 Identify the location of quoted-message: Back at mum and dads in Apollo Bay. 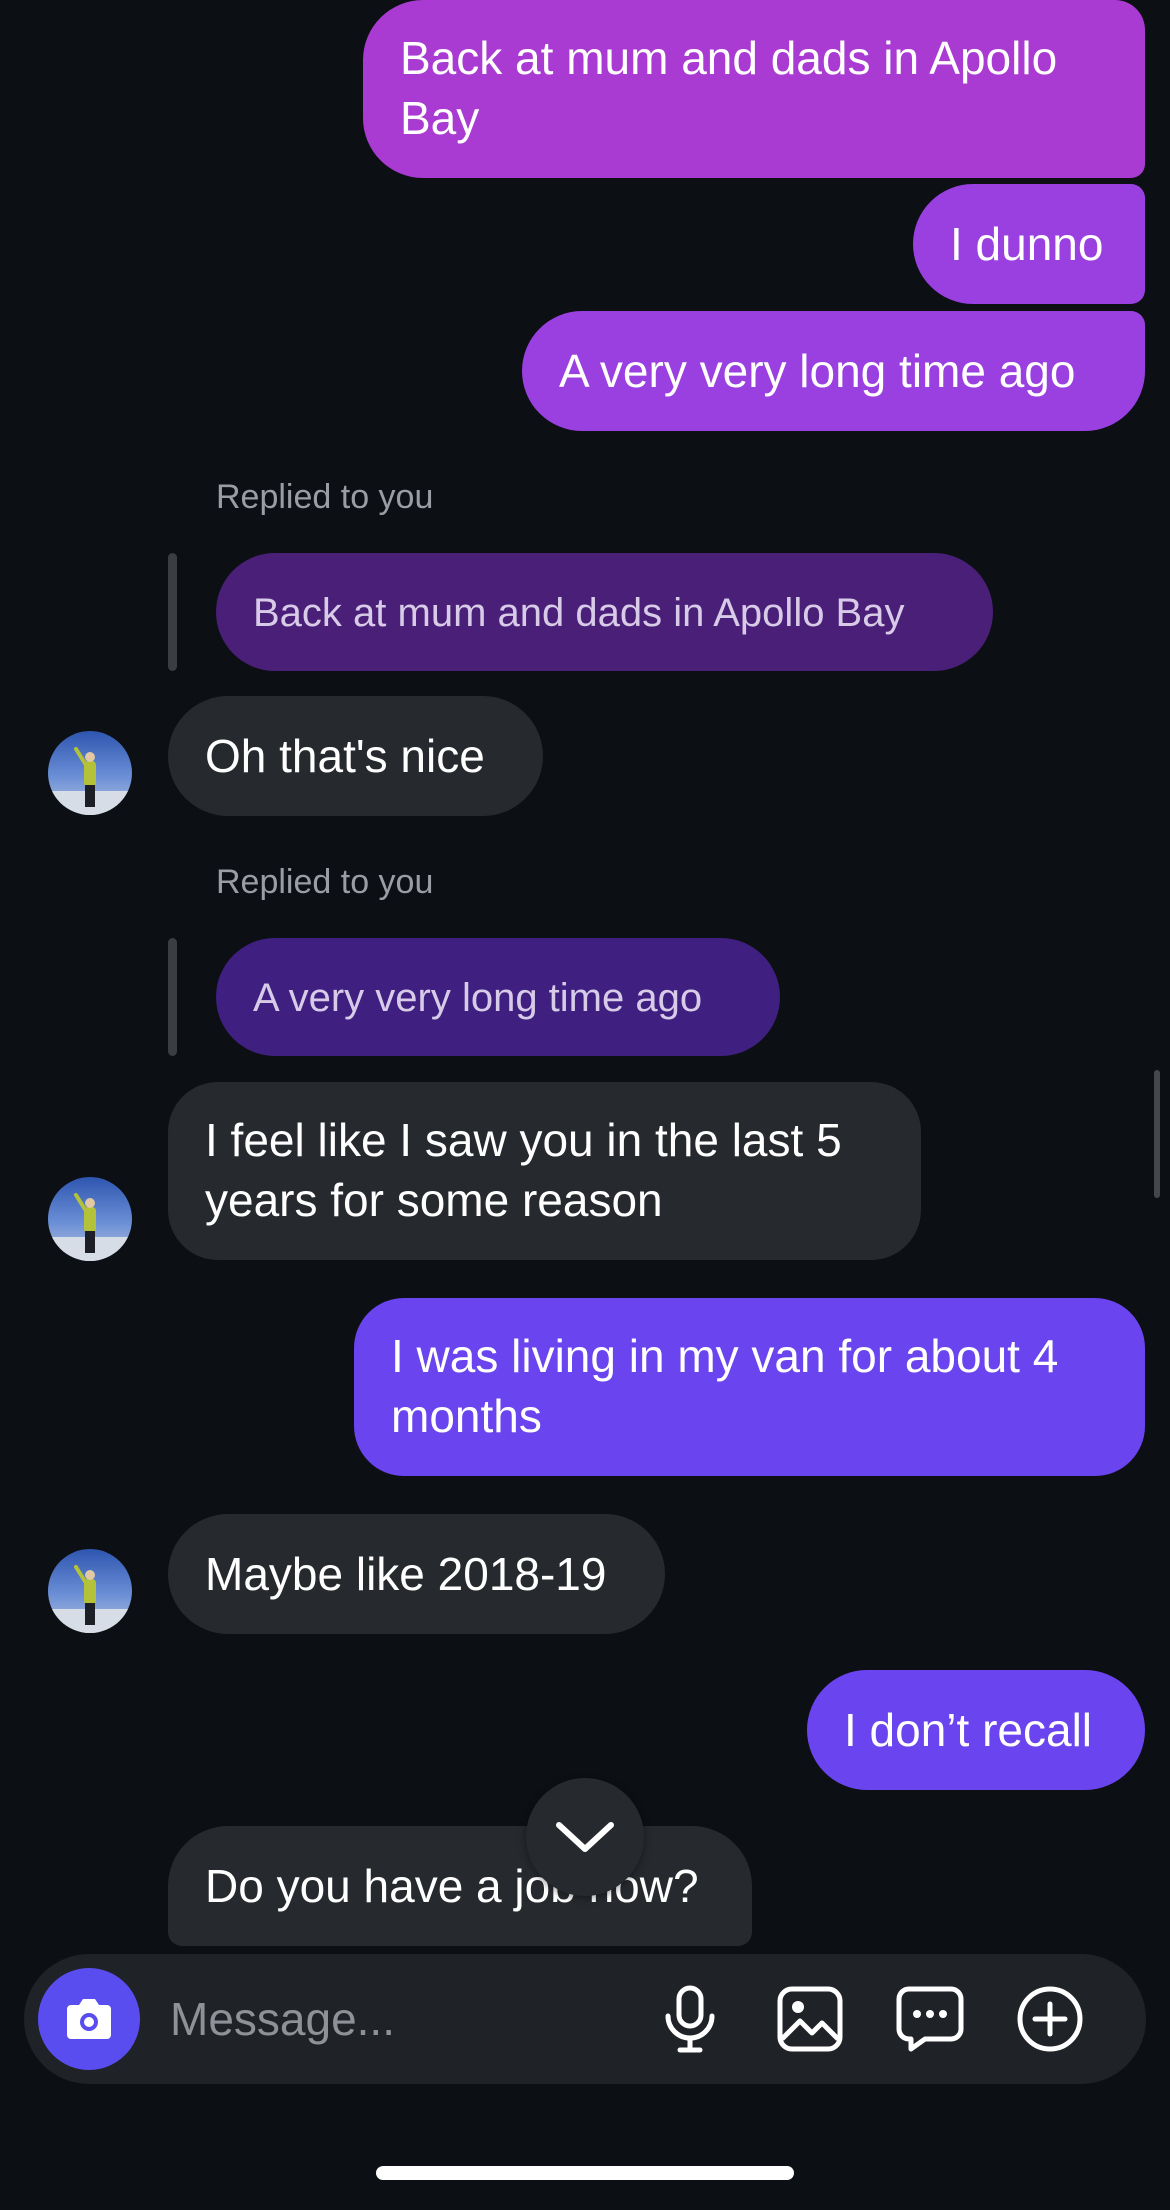
(604, 612).